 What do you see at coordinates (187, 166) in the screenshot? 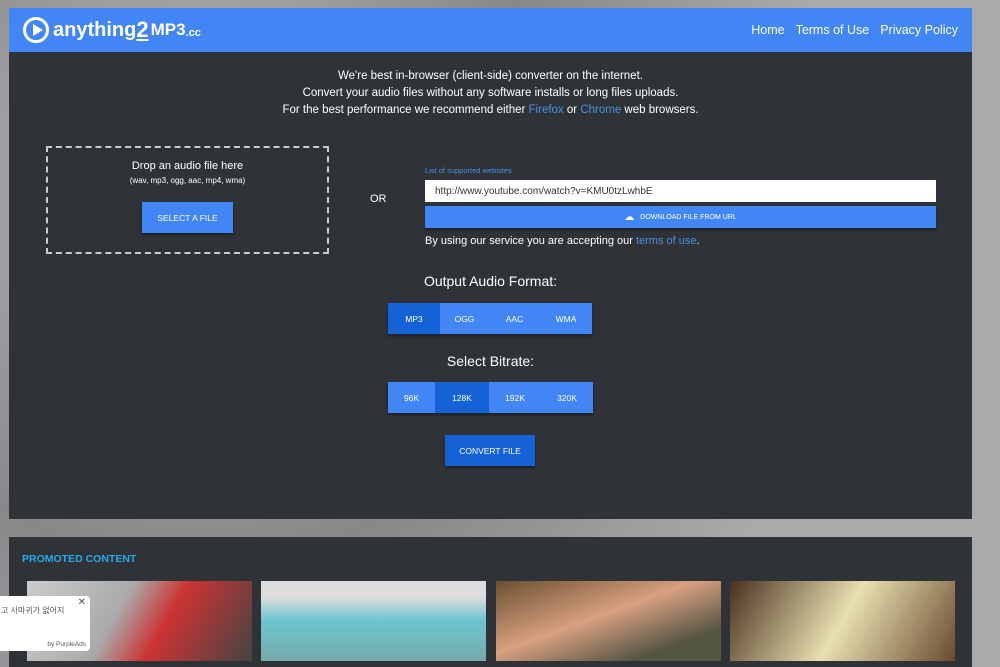
I see `drop-title: Drop an audio file here` at bounding box center [187, 166].